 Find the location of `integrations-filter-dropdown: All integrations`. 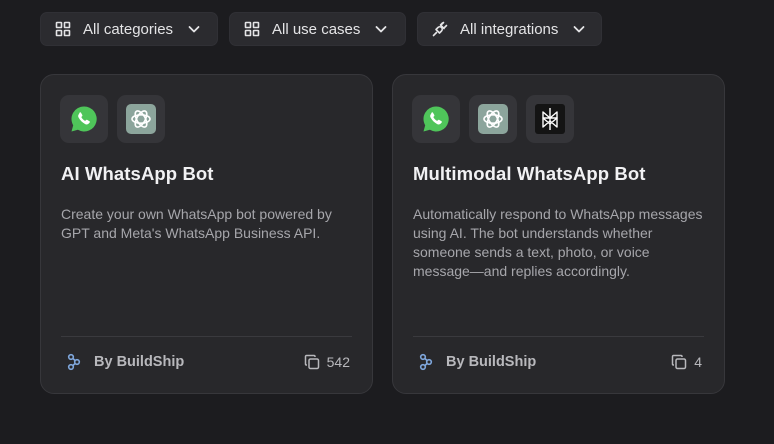

integrations-filter-dropdown: All integrations is located at coordinates (509, 29).